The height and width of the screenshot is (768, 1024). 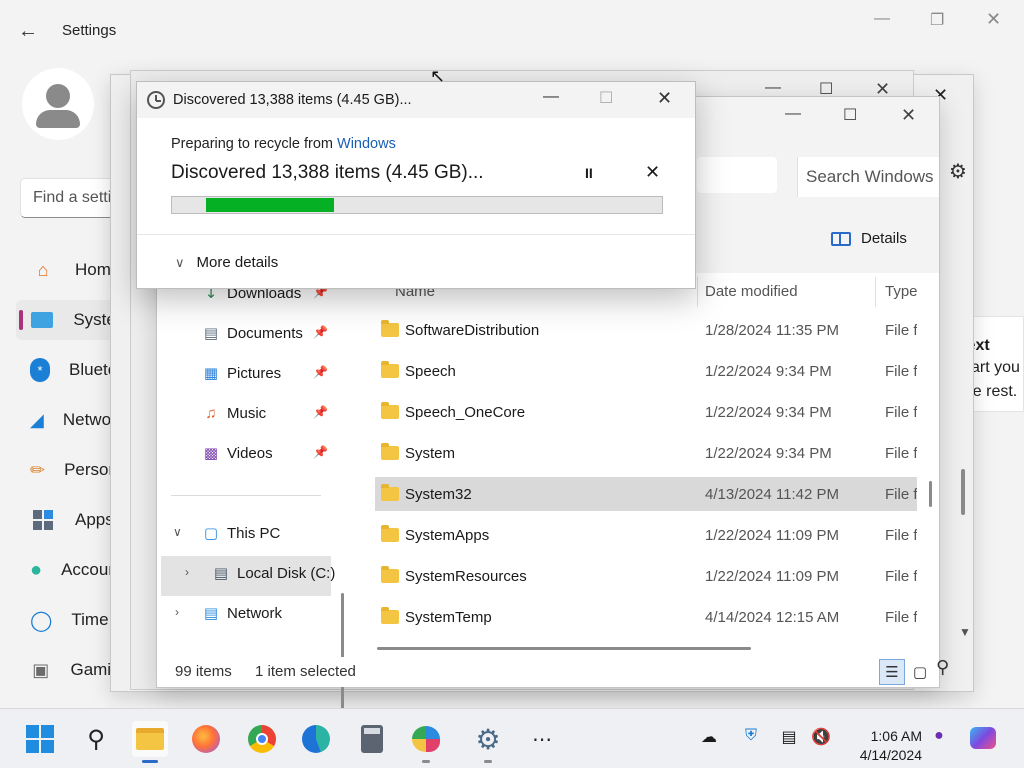 I want to click on home-icon: ⌂, so click(x=43, y=269).